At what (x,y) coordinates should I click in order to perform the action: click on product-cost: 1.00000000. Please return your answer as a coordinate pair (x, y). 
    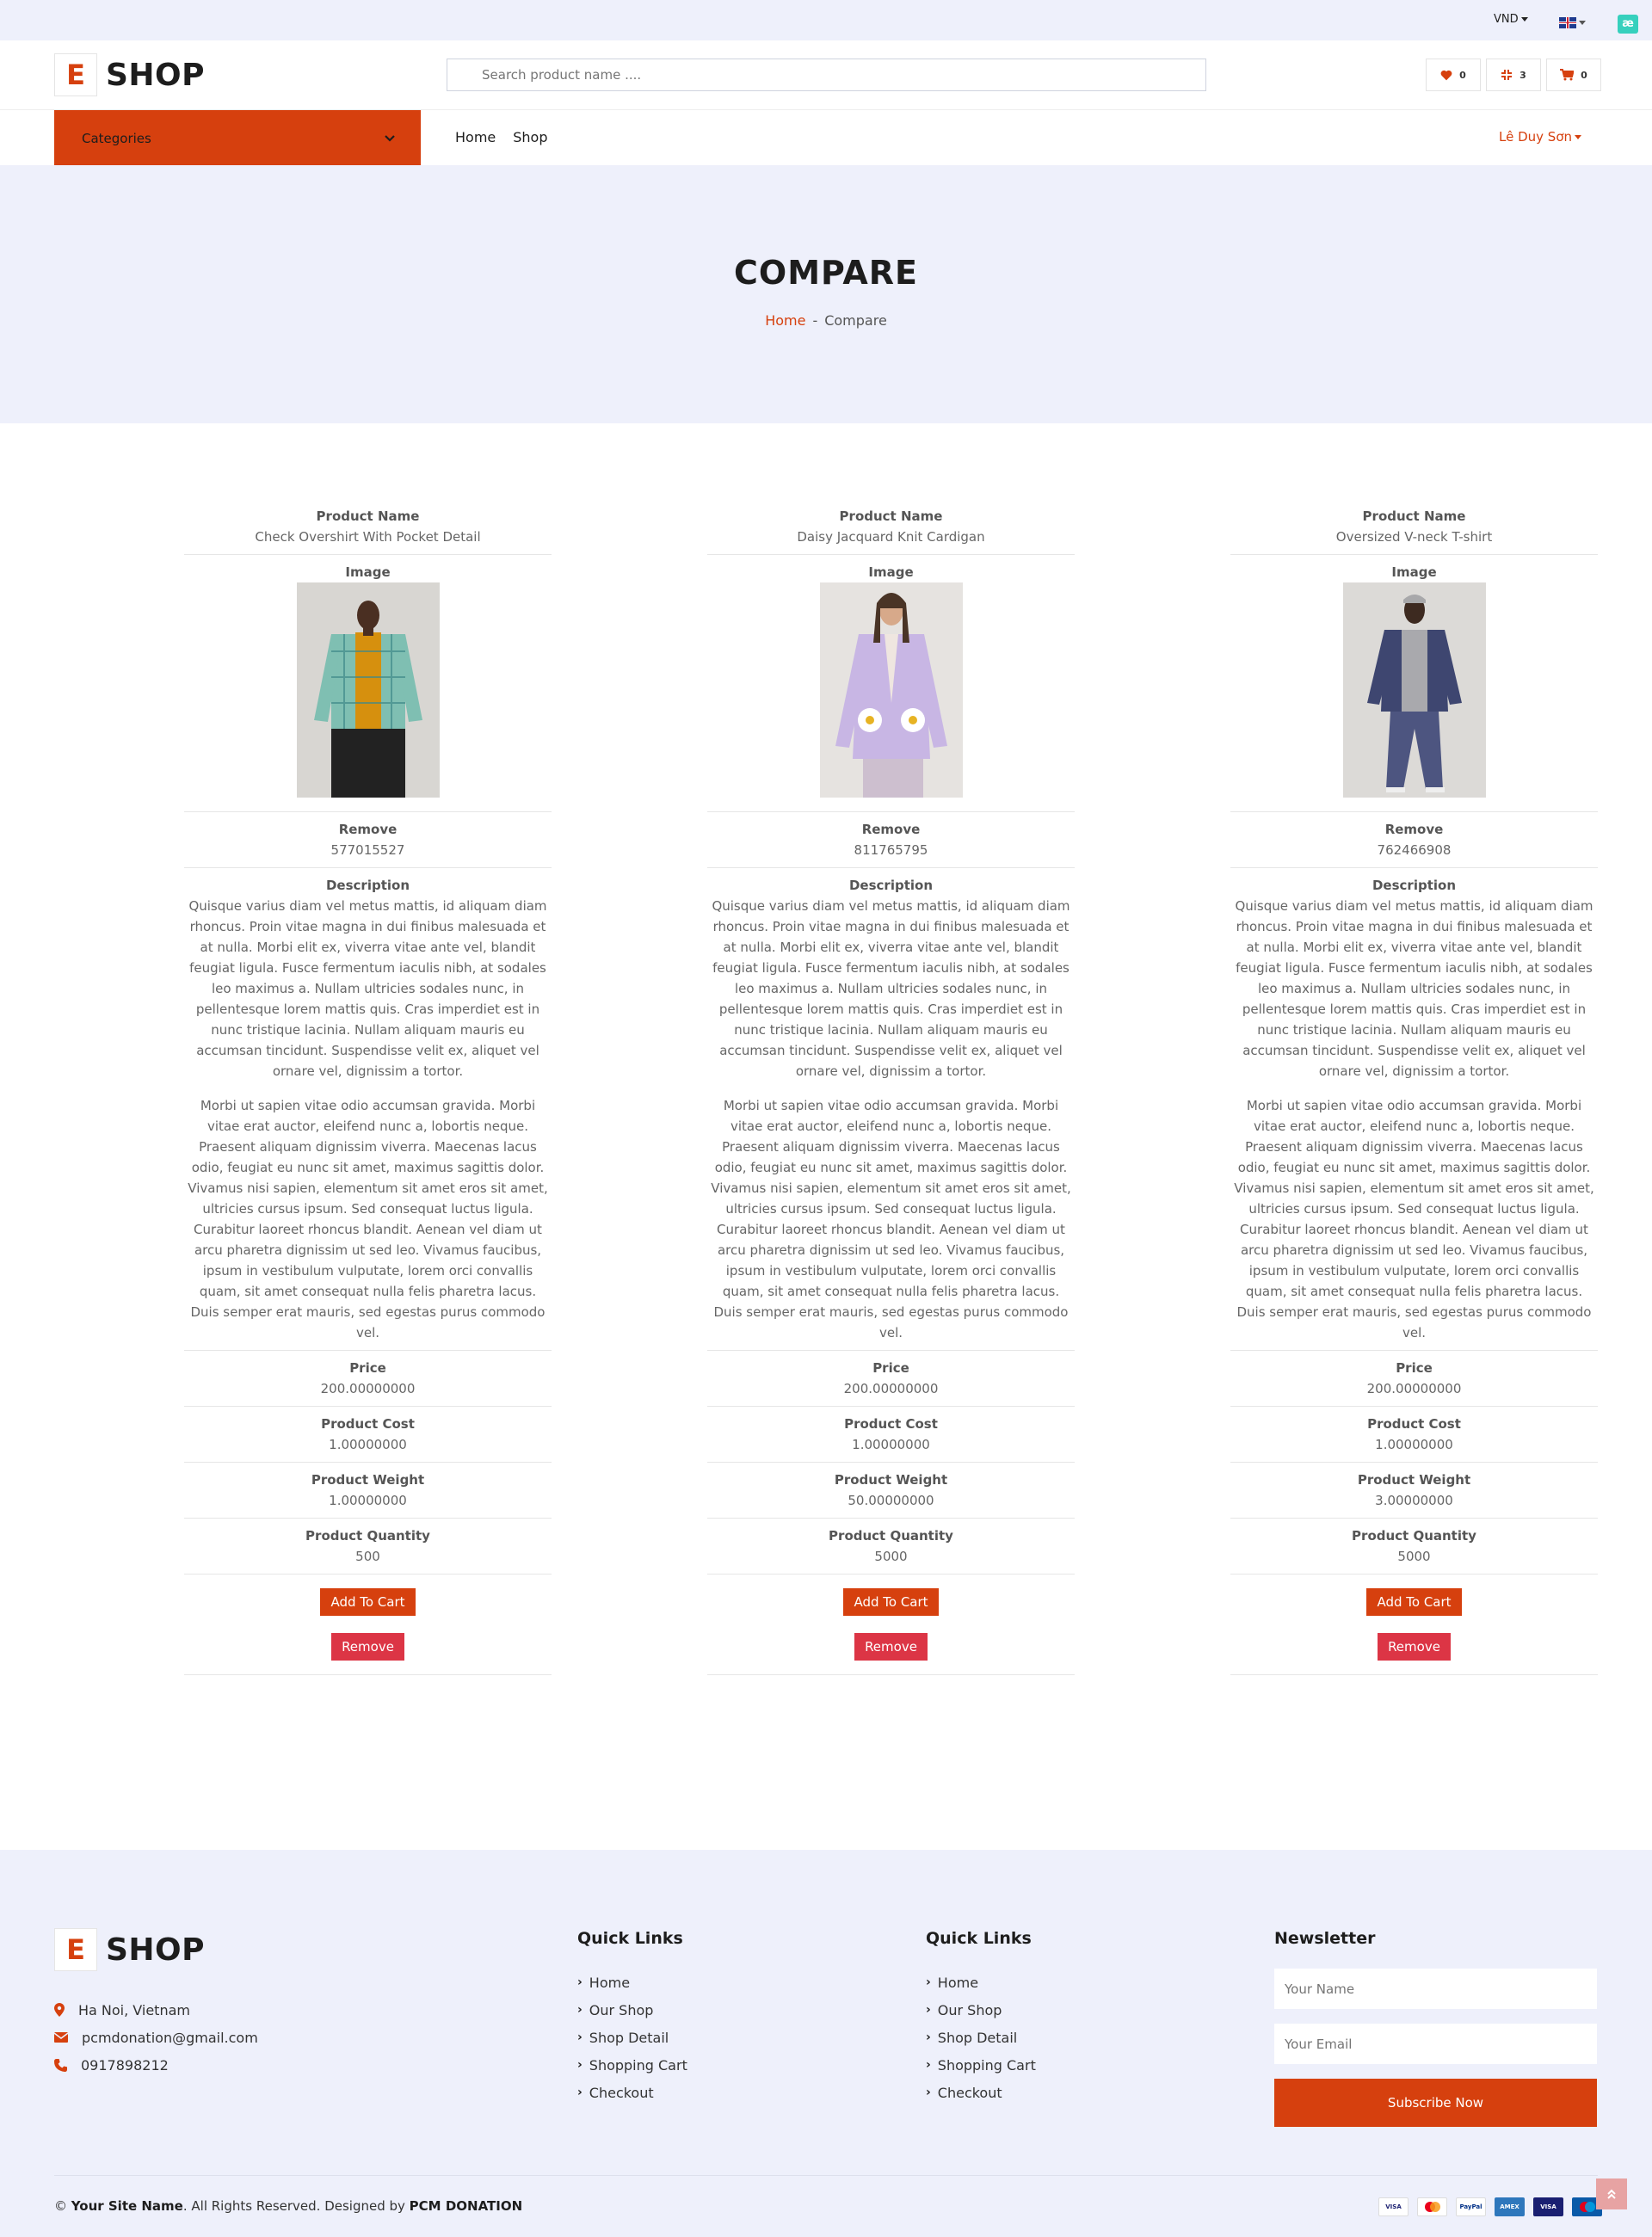
    Looking at the image, I should click on (891, 1444).